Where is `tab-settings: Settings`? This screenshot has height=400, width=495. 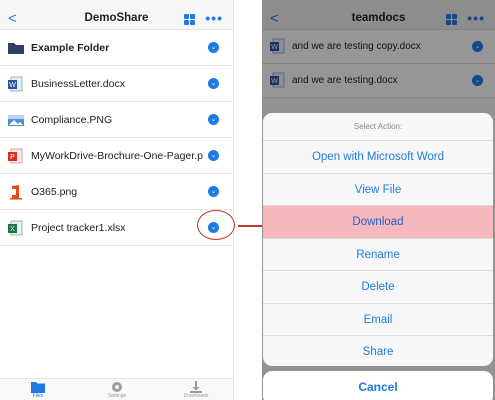 tab-settings: Settings is located at coordinates (117, 390).